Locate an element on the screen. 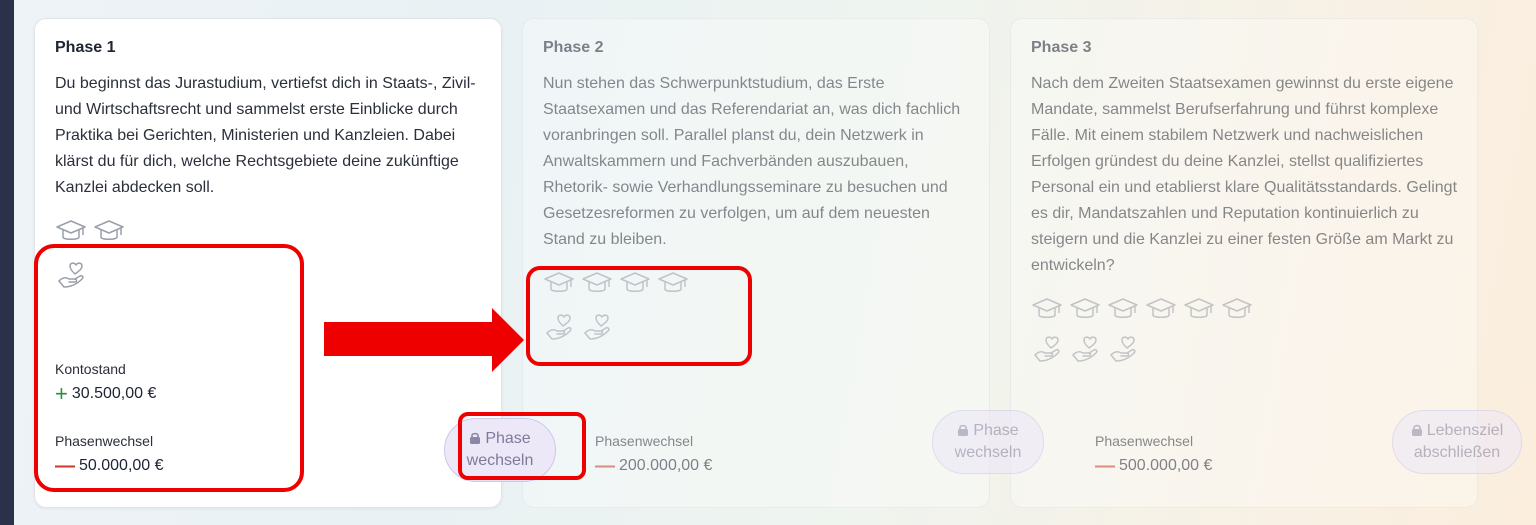 The image size is (1536, 525). button-label: abschließen is located at coordinates (1457, 452).